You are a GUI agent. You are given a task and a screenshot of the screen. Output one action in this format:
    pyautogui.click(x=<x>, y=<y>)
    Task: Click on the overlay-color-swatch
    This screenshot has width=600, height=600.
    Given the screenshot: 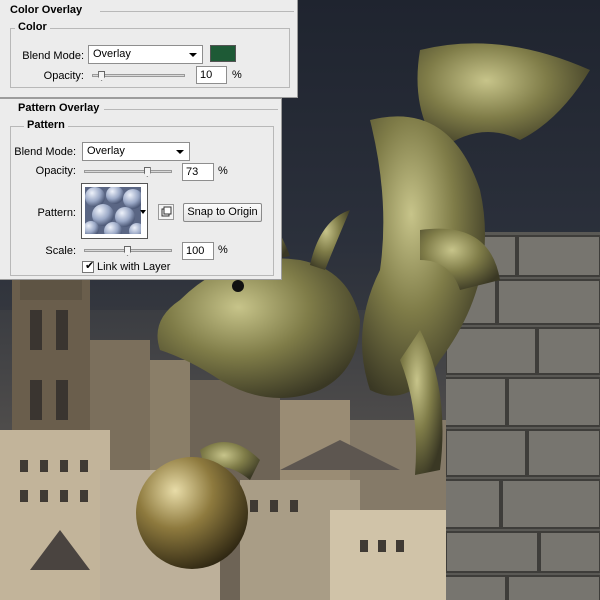 What is the action you would take?
    pyautogui.click(x=223, y=53)
    